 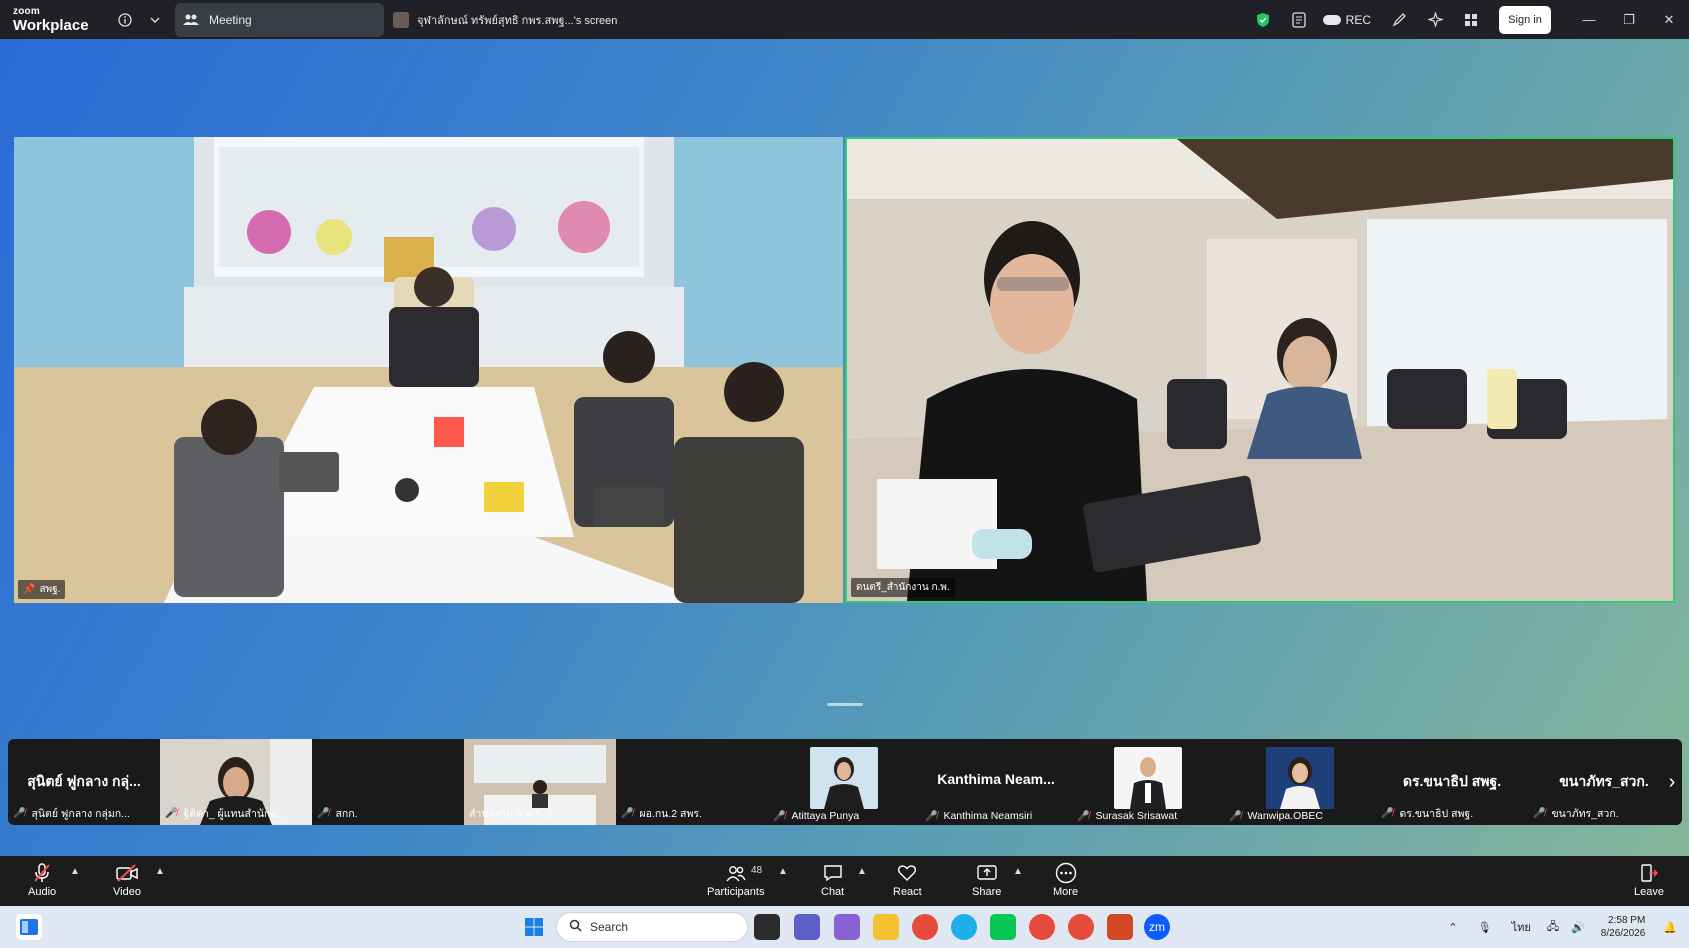 I want to click on network-icon: 🖧, so click(x=1553, y=927).